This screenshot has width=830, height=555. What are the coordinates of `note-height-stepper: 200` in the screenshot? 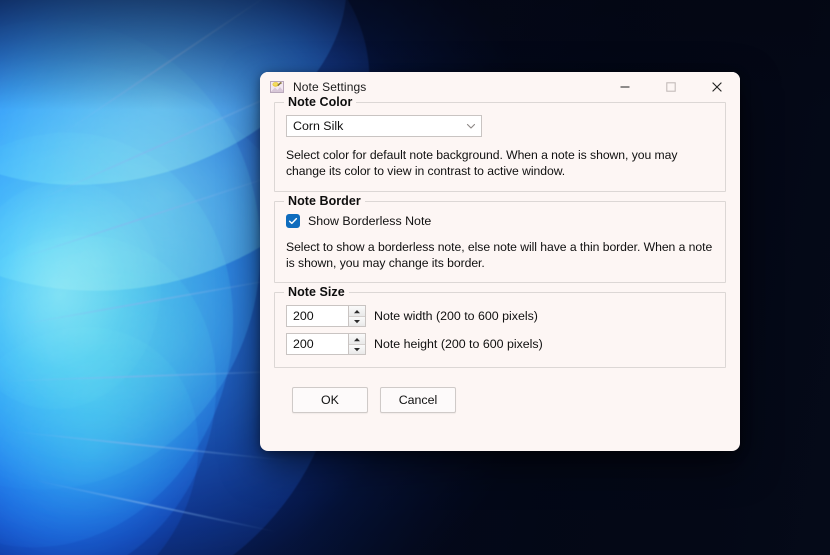 It's located at (326, 344).